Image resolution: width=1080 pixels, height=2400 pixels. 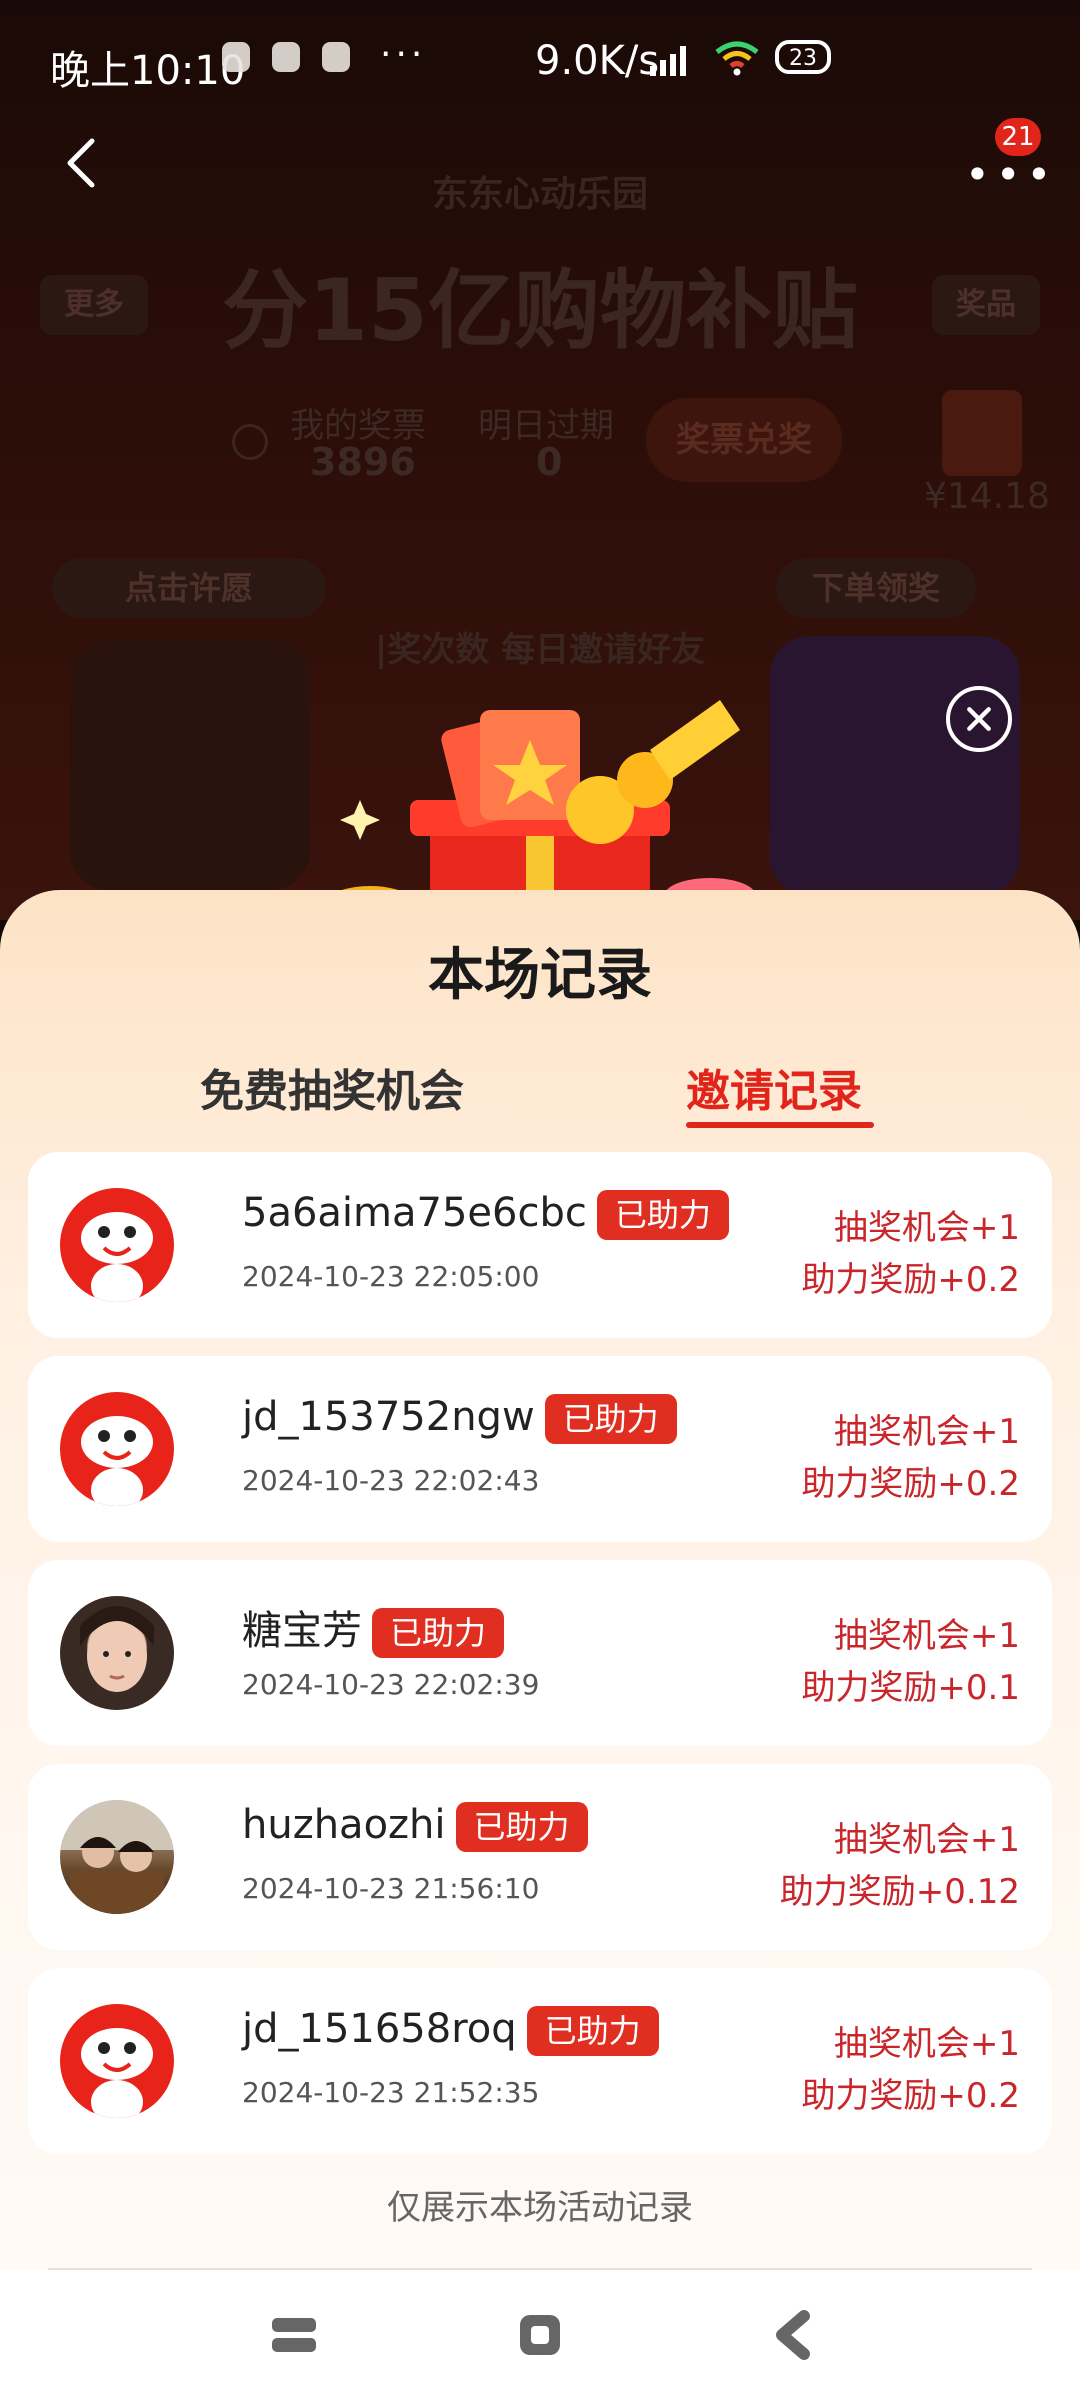 I want to click on user-name-text: huzhaozhi, so click(x=344, y=1825).